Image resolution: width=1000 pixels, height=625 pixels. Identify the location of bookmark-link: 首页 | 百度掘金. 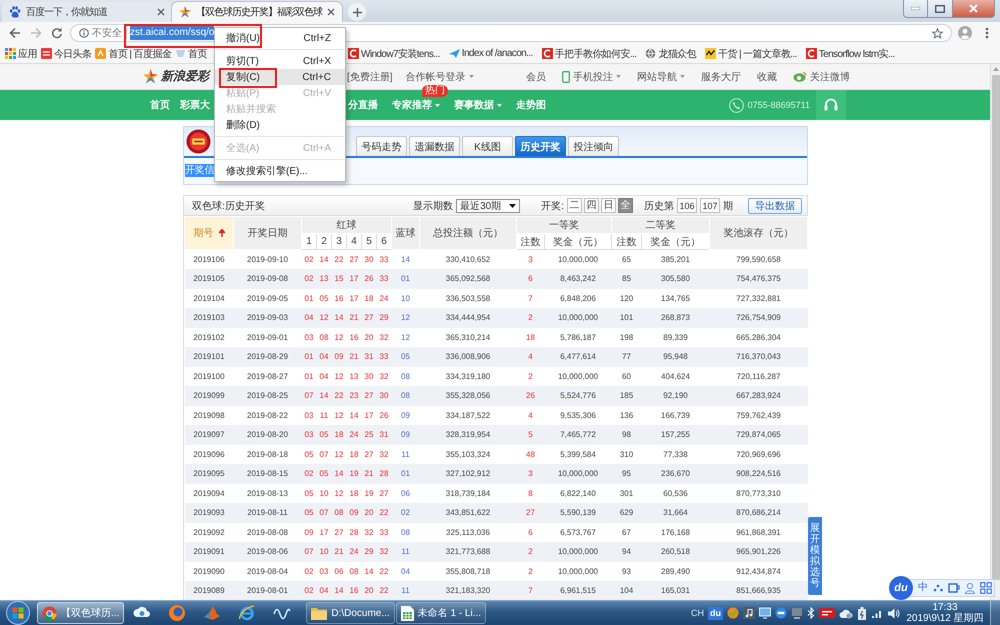
(133, 53).